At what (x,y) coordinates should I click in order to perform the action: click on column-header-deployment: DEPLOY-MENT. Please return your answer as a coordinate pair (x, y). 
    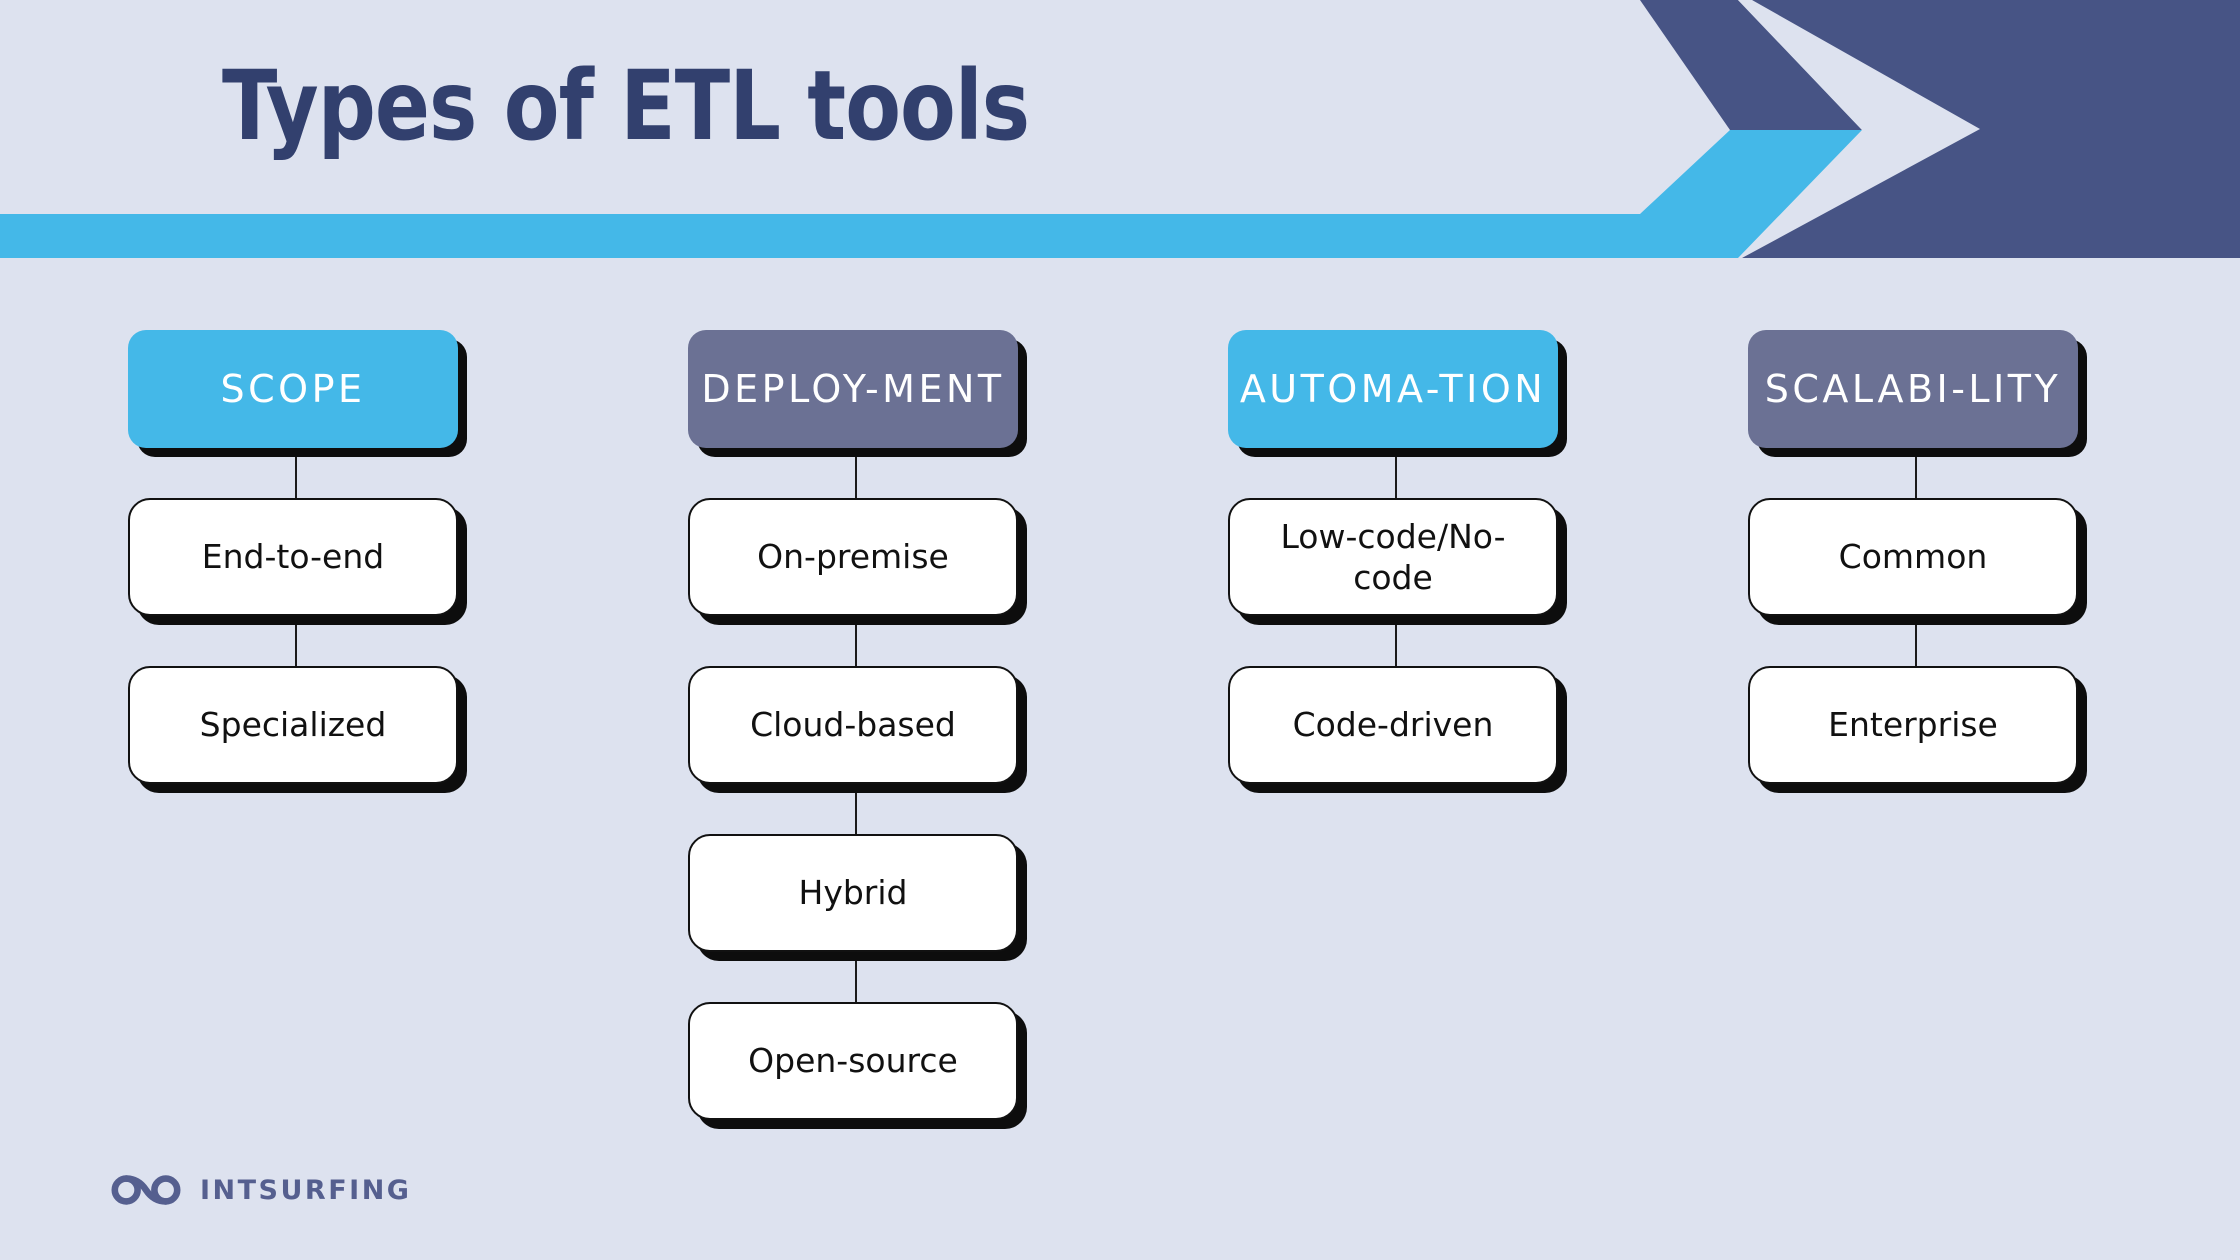
    Looking at the image, I should click on (853, 389).